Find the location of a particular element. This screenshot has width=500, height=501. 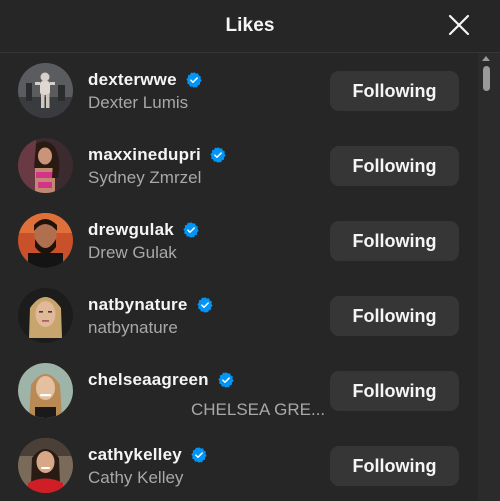

username-line: maxxinedupri is located at coordinates (157, 155).